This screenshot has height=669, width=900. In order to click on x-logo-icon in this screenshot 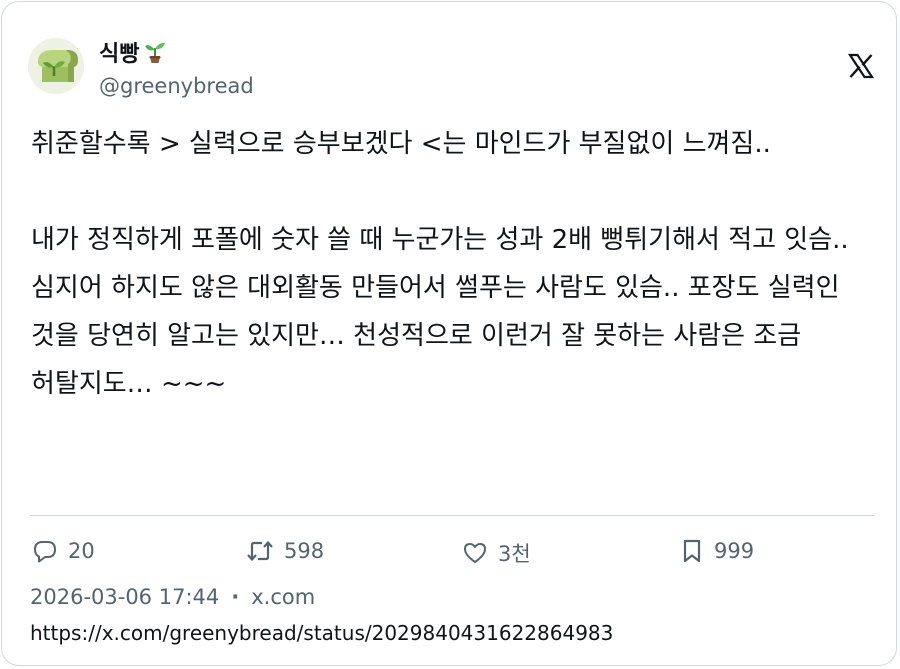, I will do `click(861, 66)`.